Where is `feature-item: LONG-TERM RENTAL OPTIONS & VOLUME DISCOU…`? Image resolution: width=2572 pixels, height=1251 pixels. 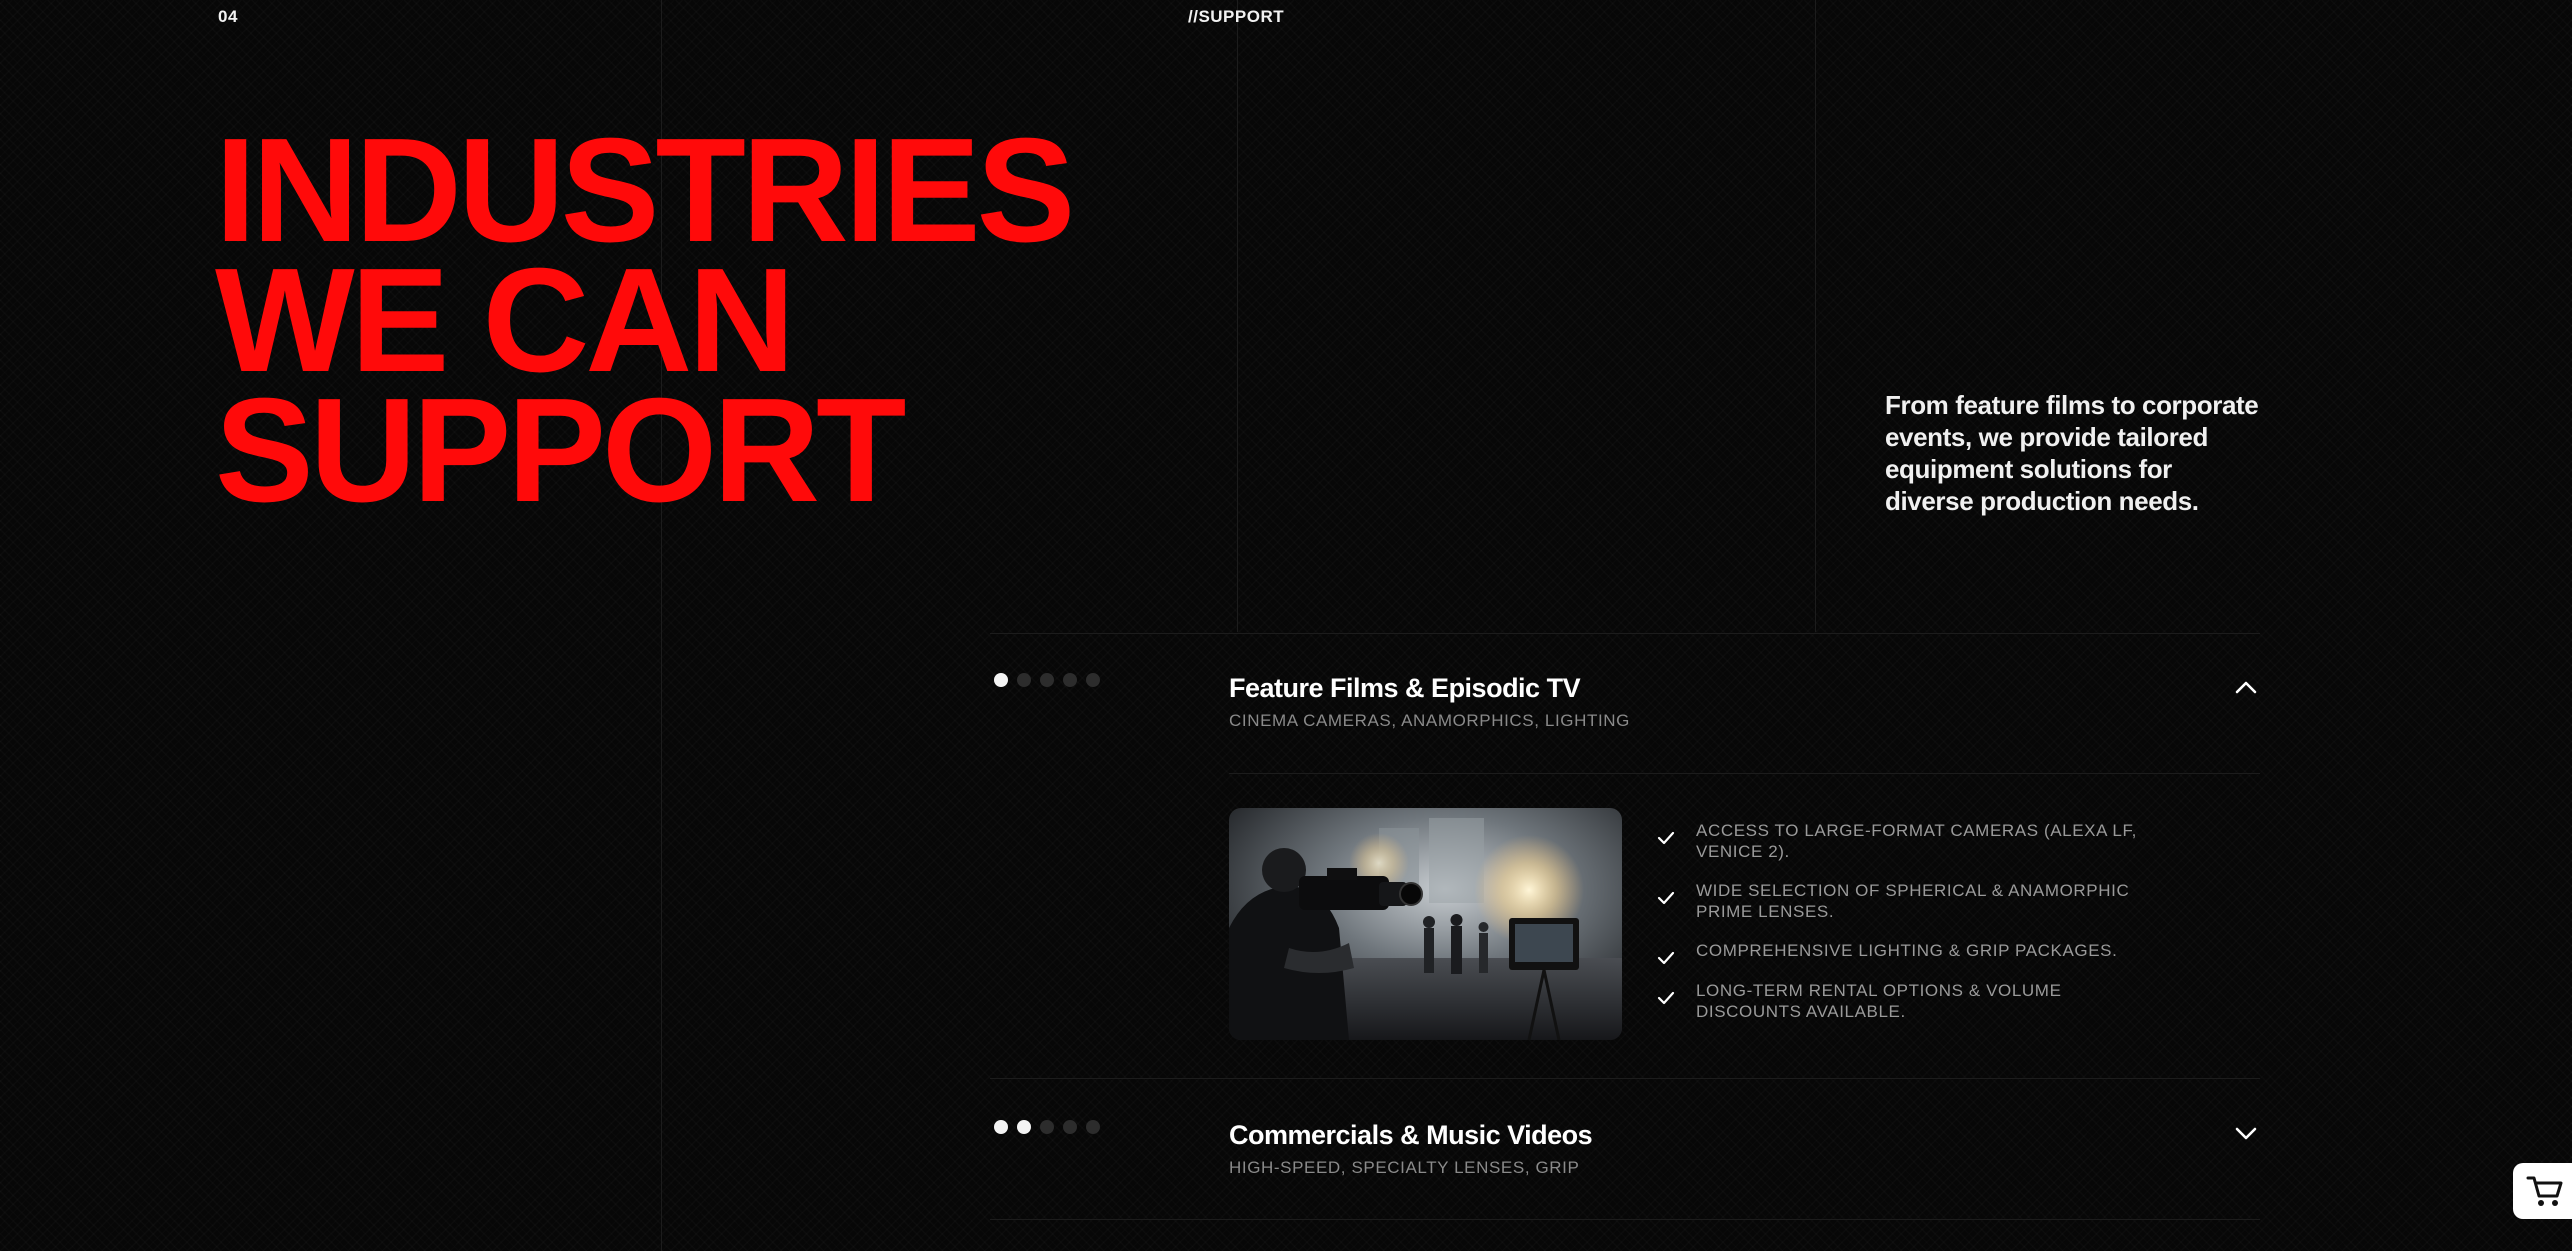
feature-item: LONG-TERM RENTAL OPTIONS & VOLUME DISCOU… is located at coordinates (1910, 1001).